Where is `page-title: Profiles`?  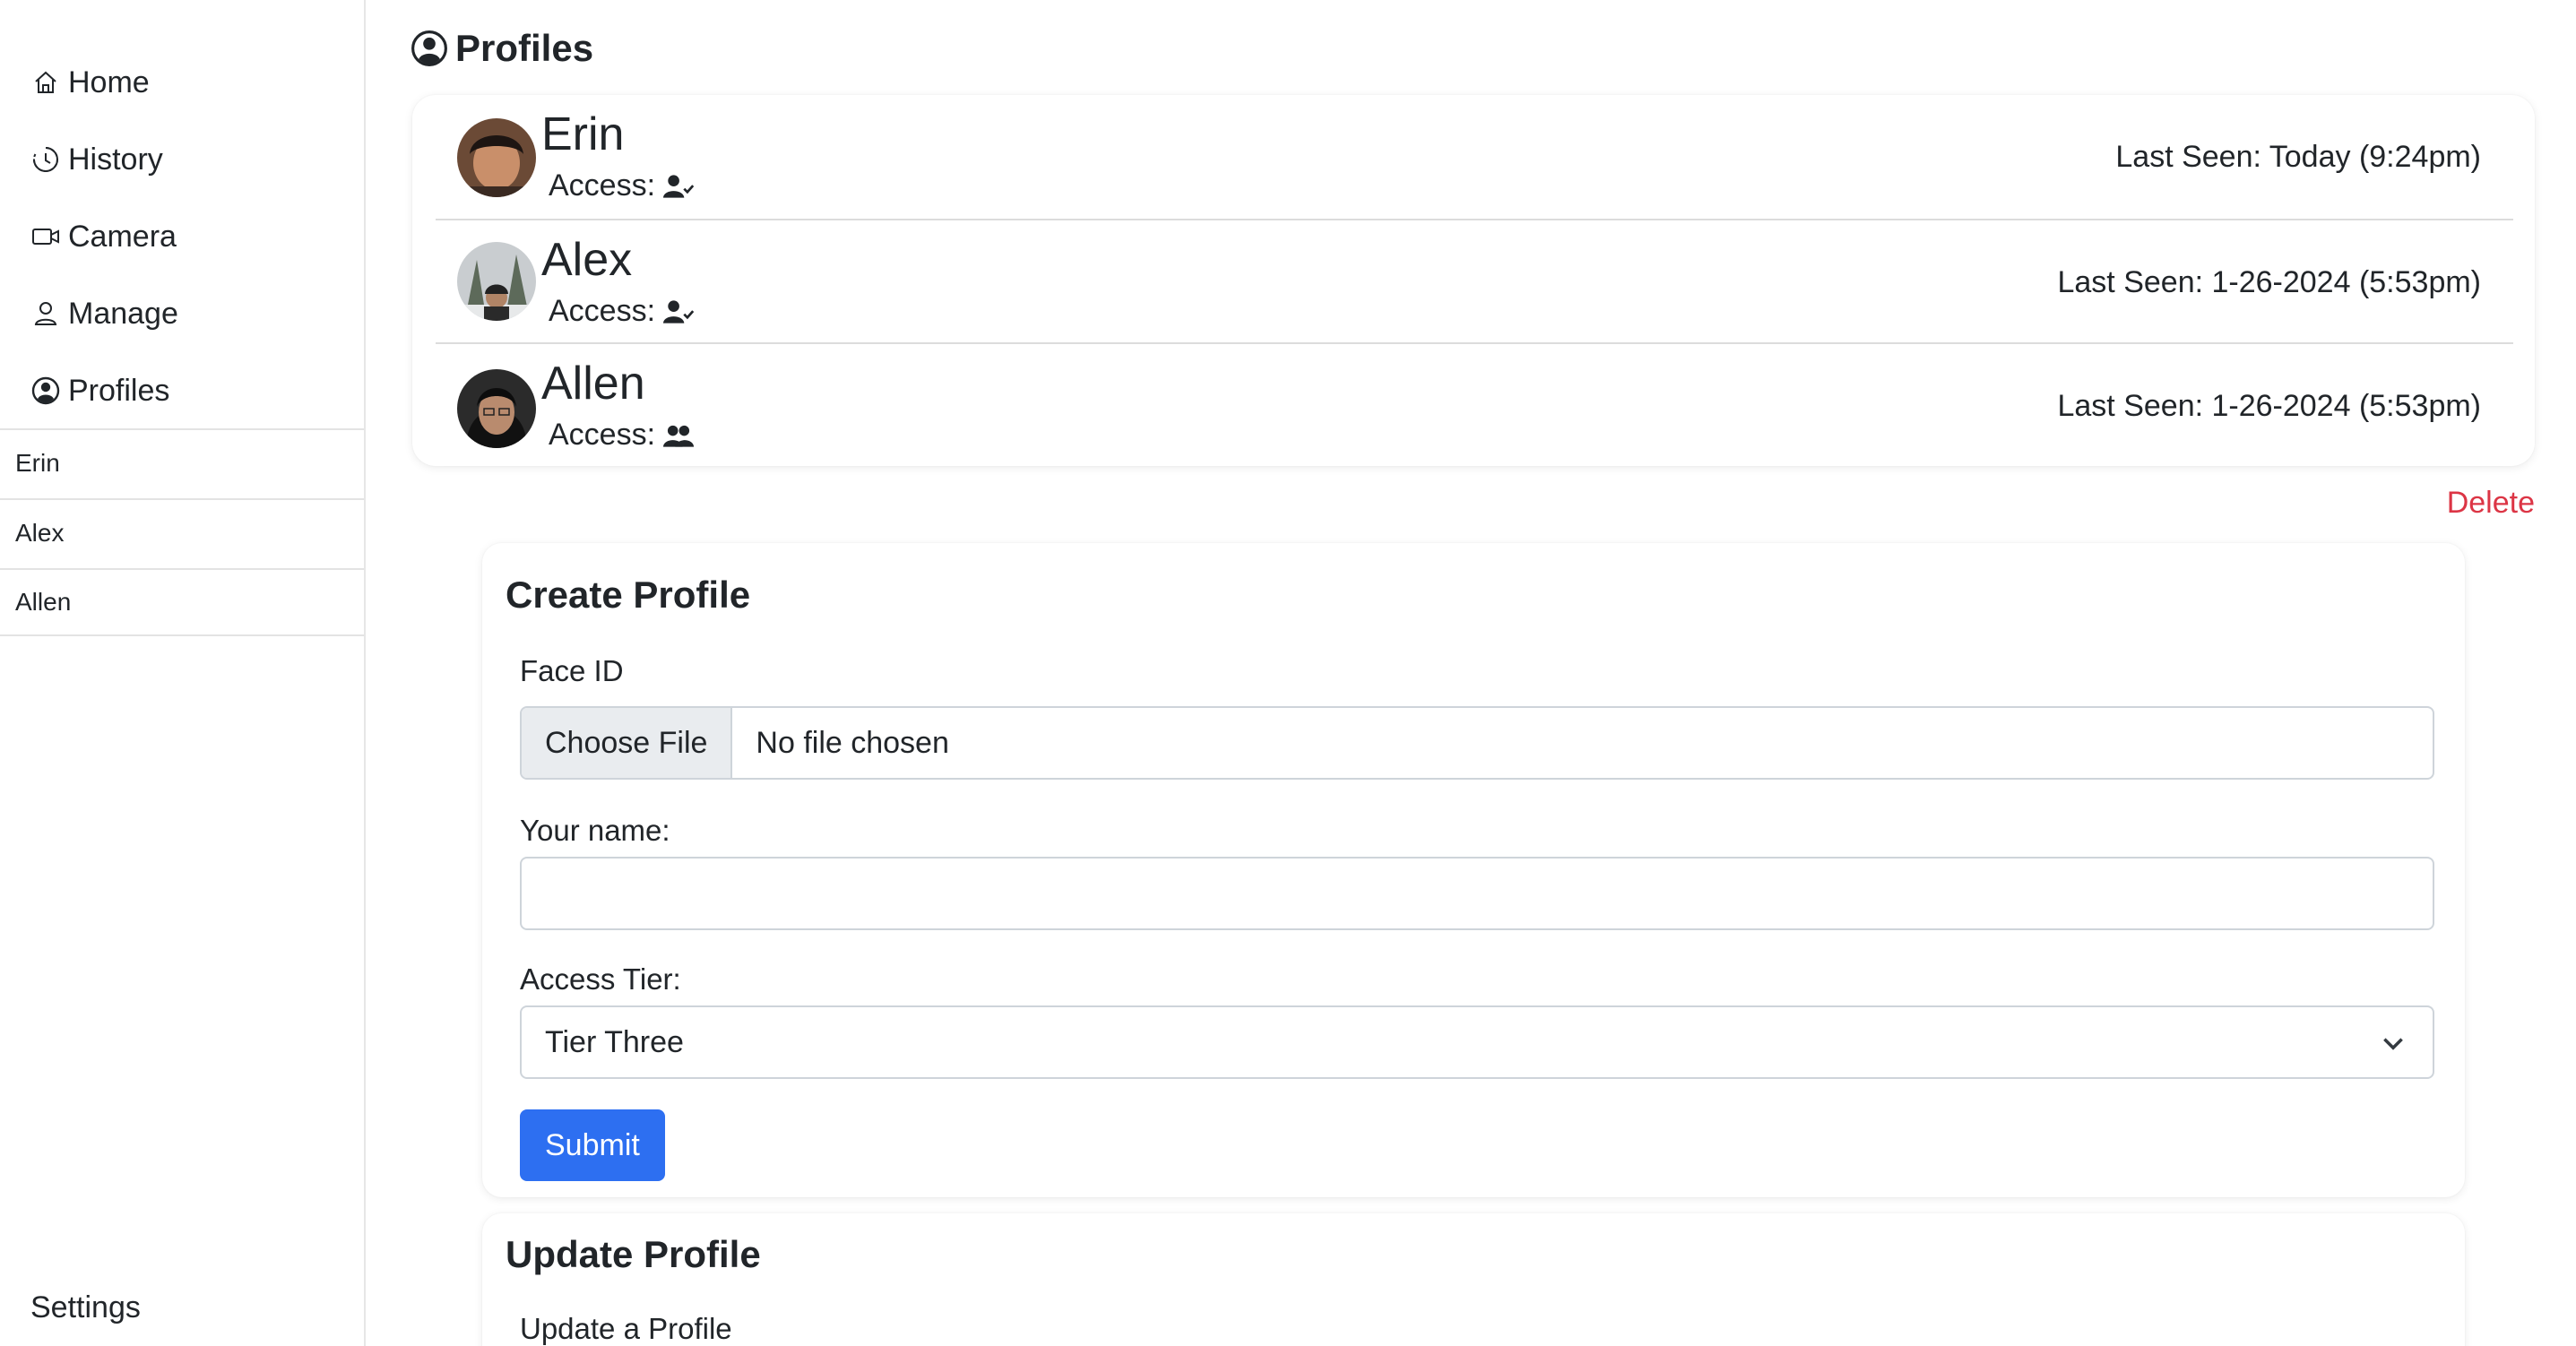 page-title: Profiles is located at coordinates (502, 49).